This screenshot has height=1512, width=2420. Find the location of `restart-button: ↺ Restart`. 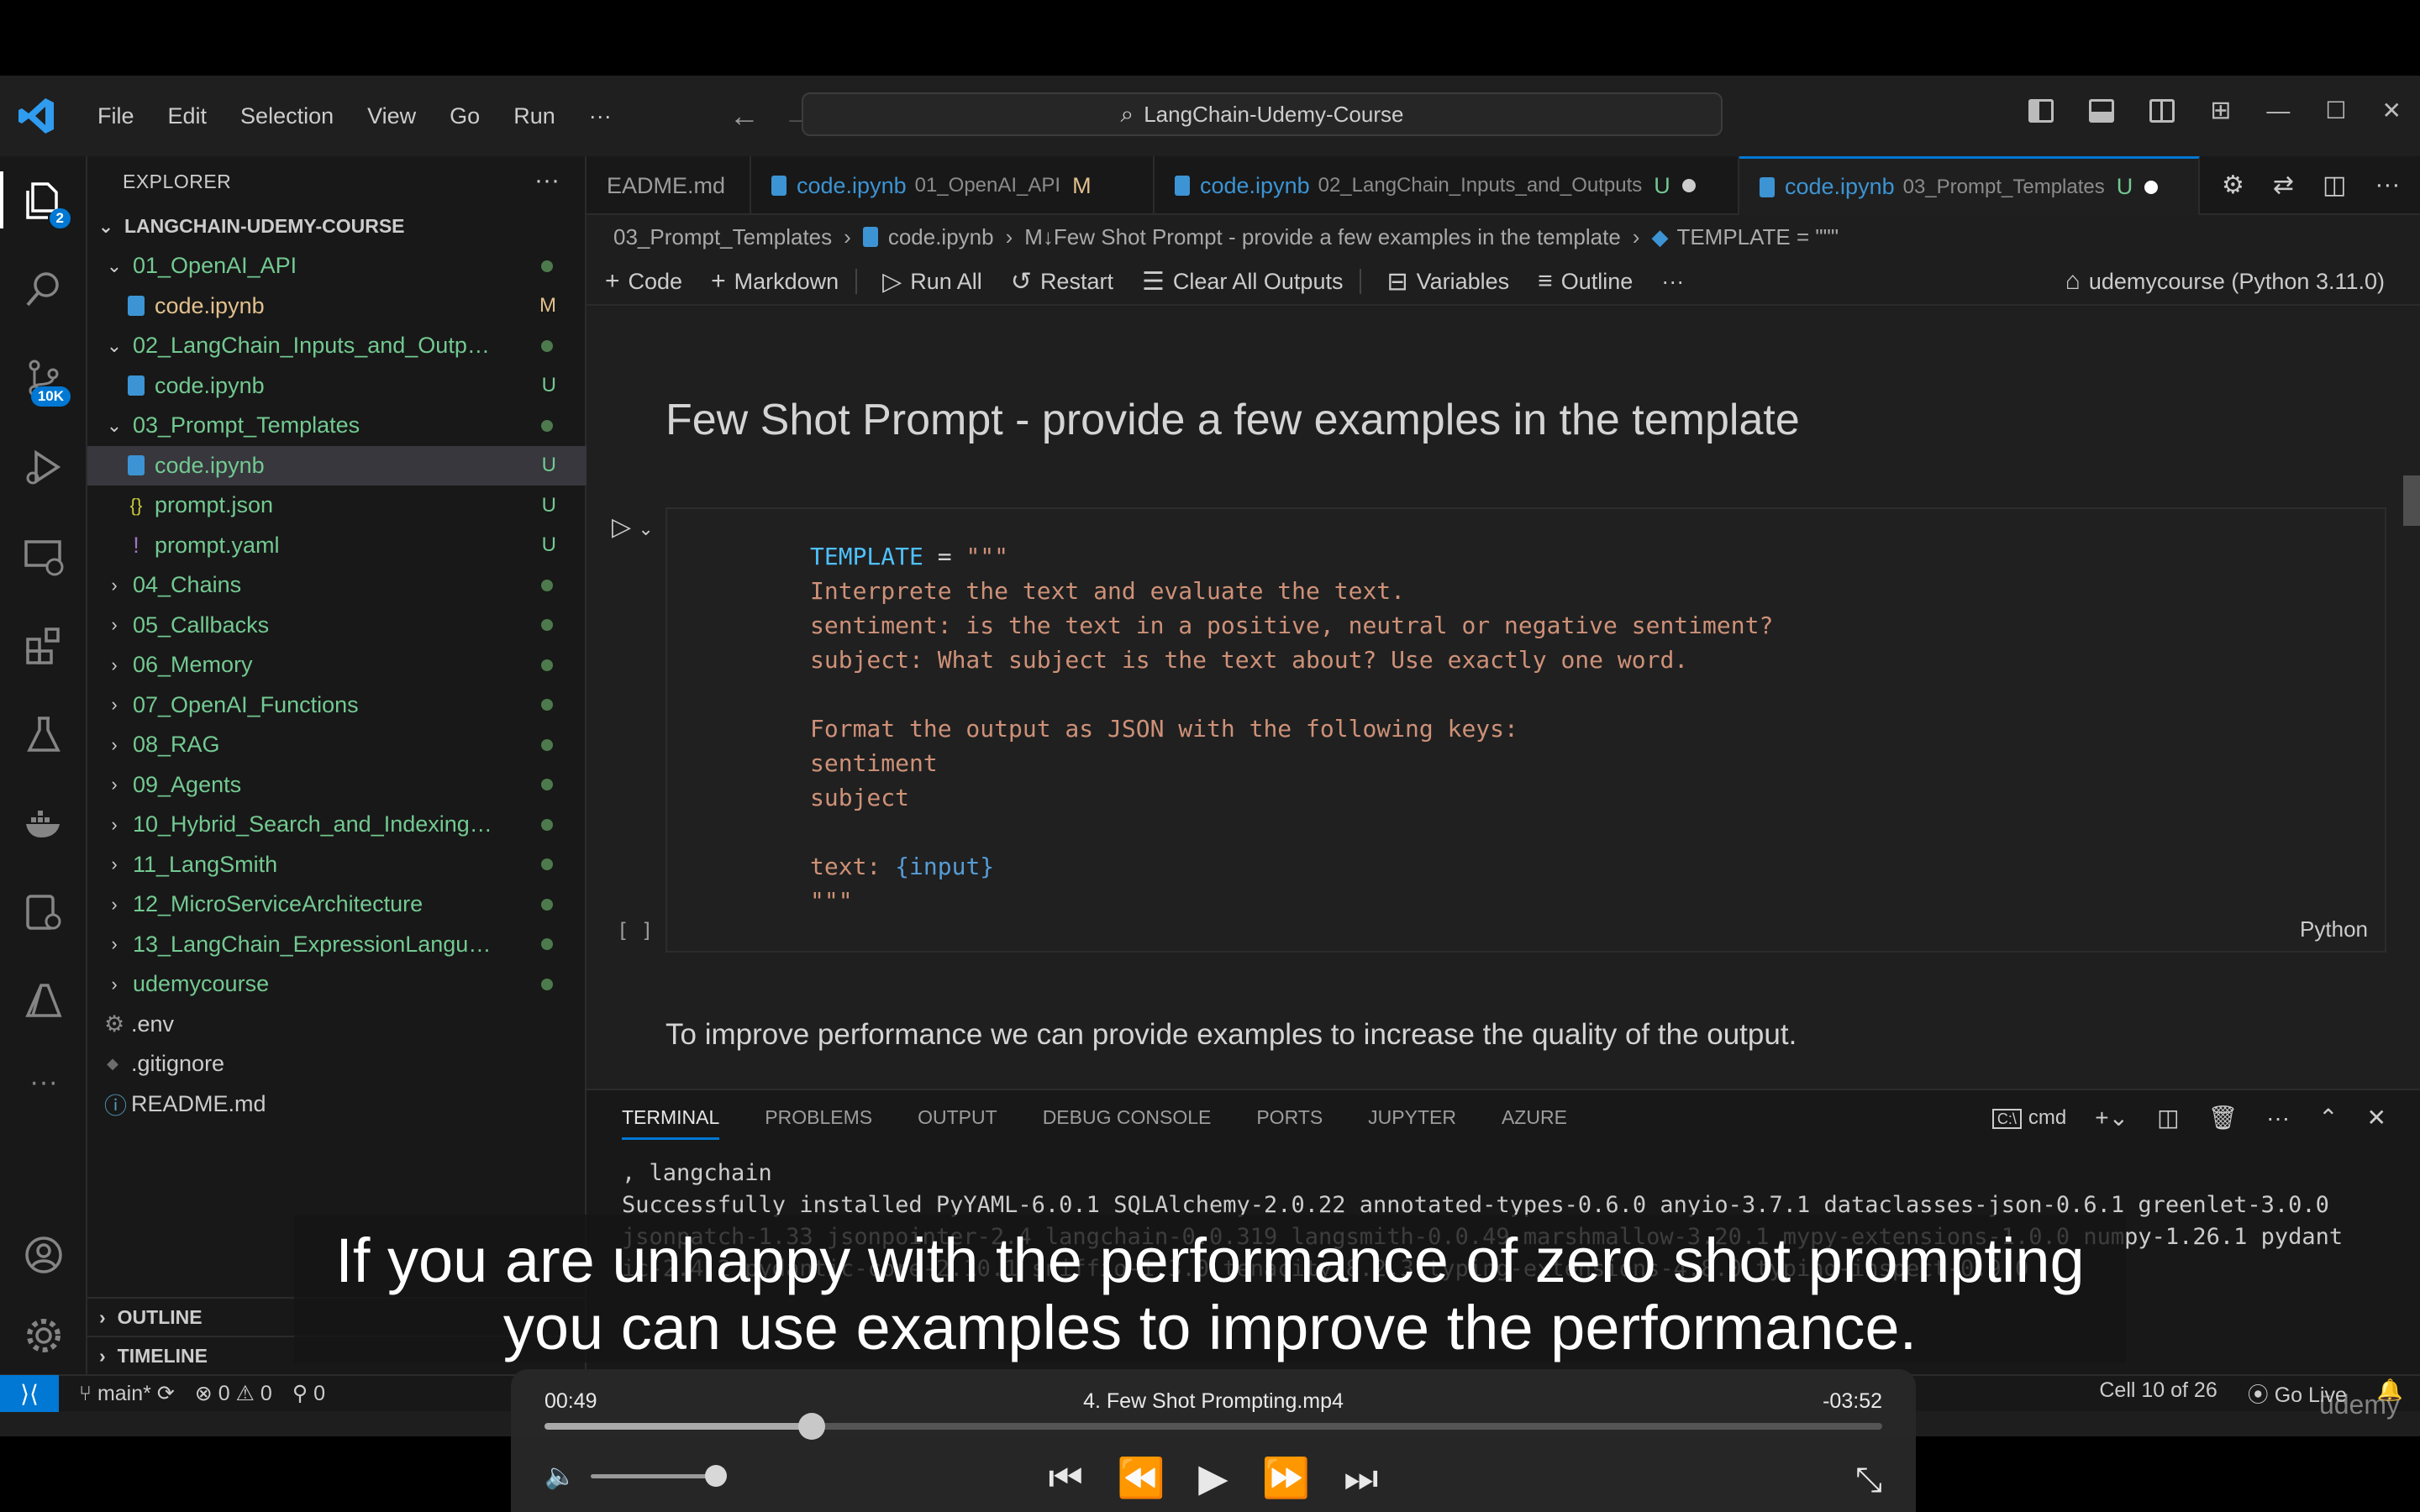

restart-button: ↺ Restart is located at coordinates (1062, 282).